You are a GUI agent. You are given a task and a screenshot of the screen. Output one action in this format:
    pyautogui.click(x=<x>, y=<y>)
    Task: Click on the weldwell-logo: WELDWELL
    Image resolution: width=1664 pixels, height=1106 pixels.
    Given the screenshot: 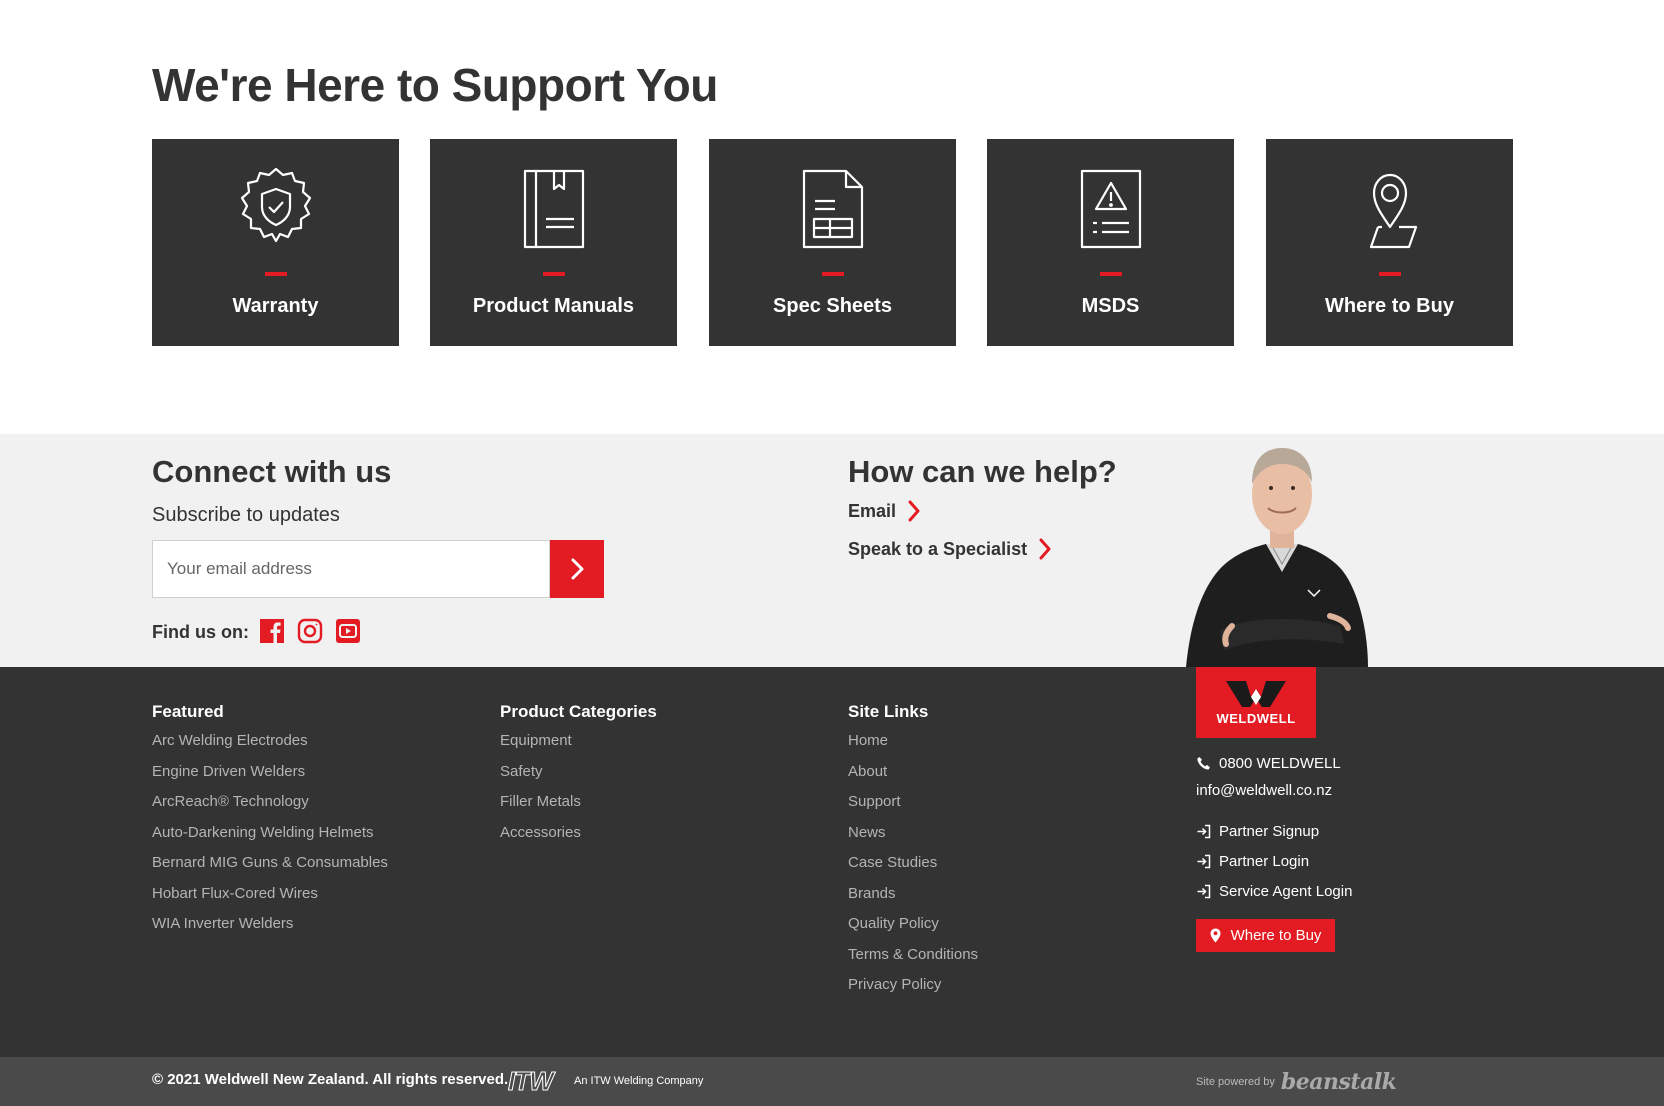 What is the action you would take?
    pyautogui.click(x=1256, y=702)
    